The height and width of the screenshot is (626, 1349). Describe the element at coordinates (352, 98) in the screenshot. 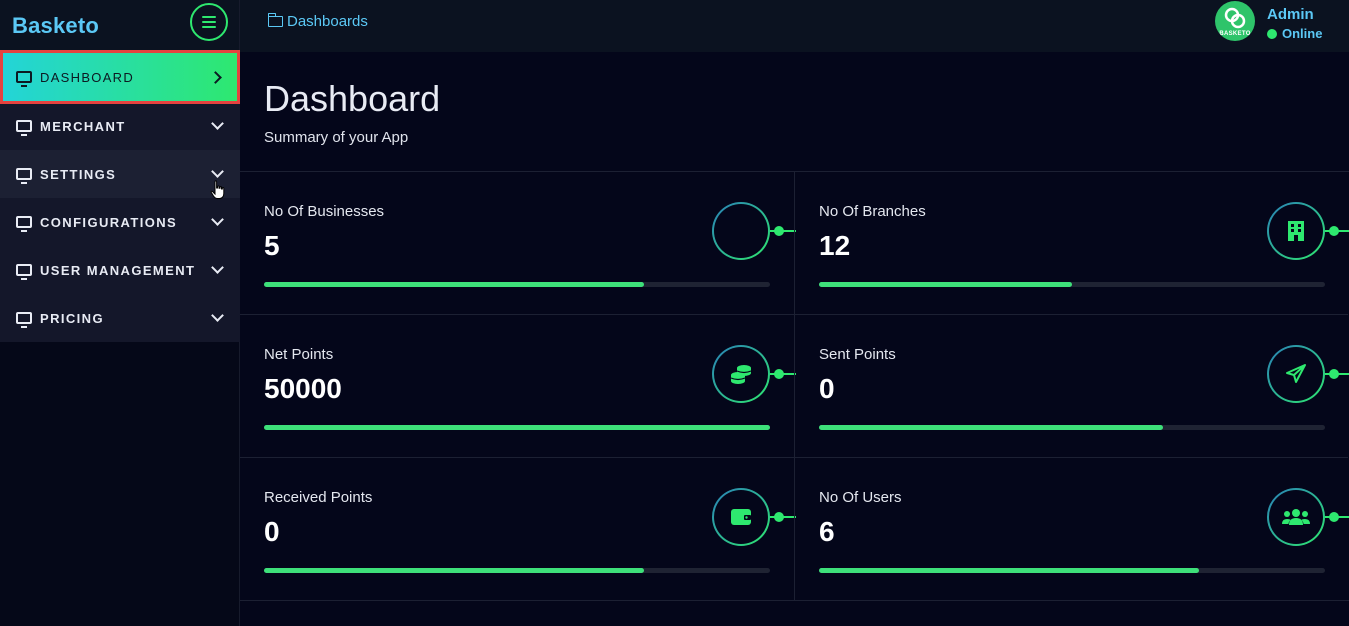

I see `page-title: Dashboard` at that location.